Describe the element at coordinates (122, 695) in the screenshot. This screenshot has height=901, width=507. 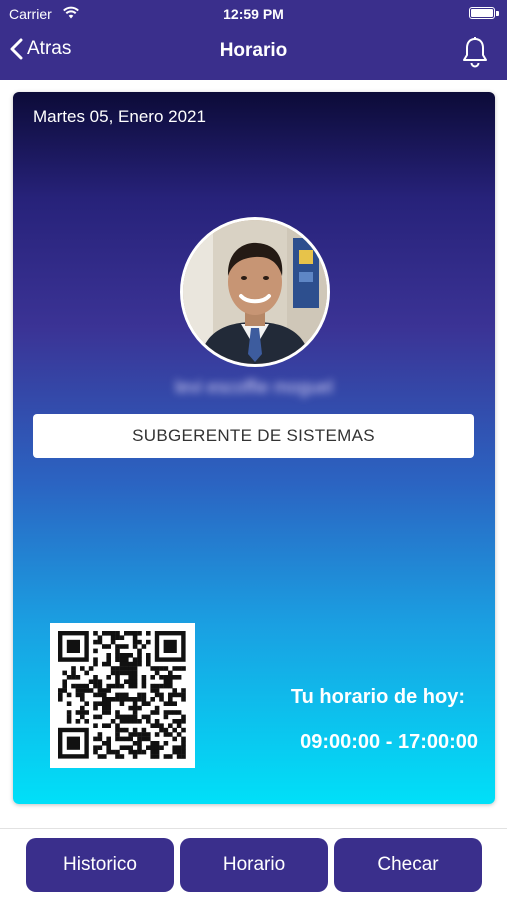
I see `qr-code` at that location.